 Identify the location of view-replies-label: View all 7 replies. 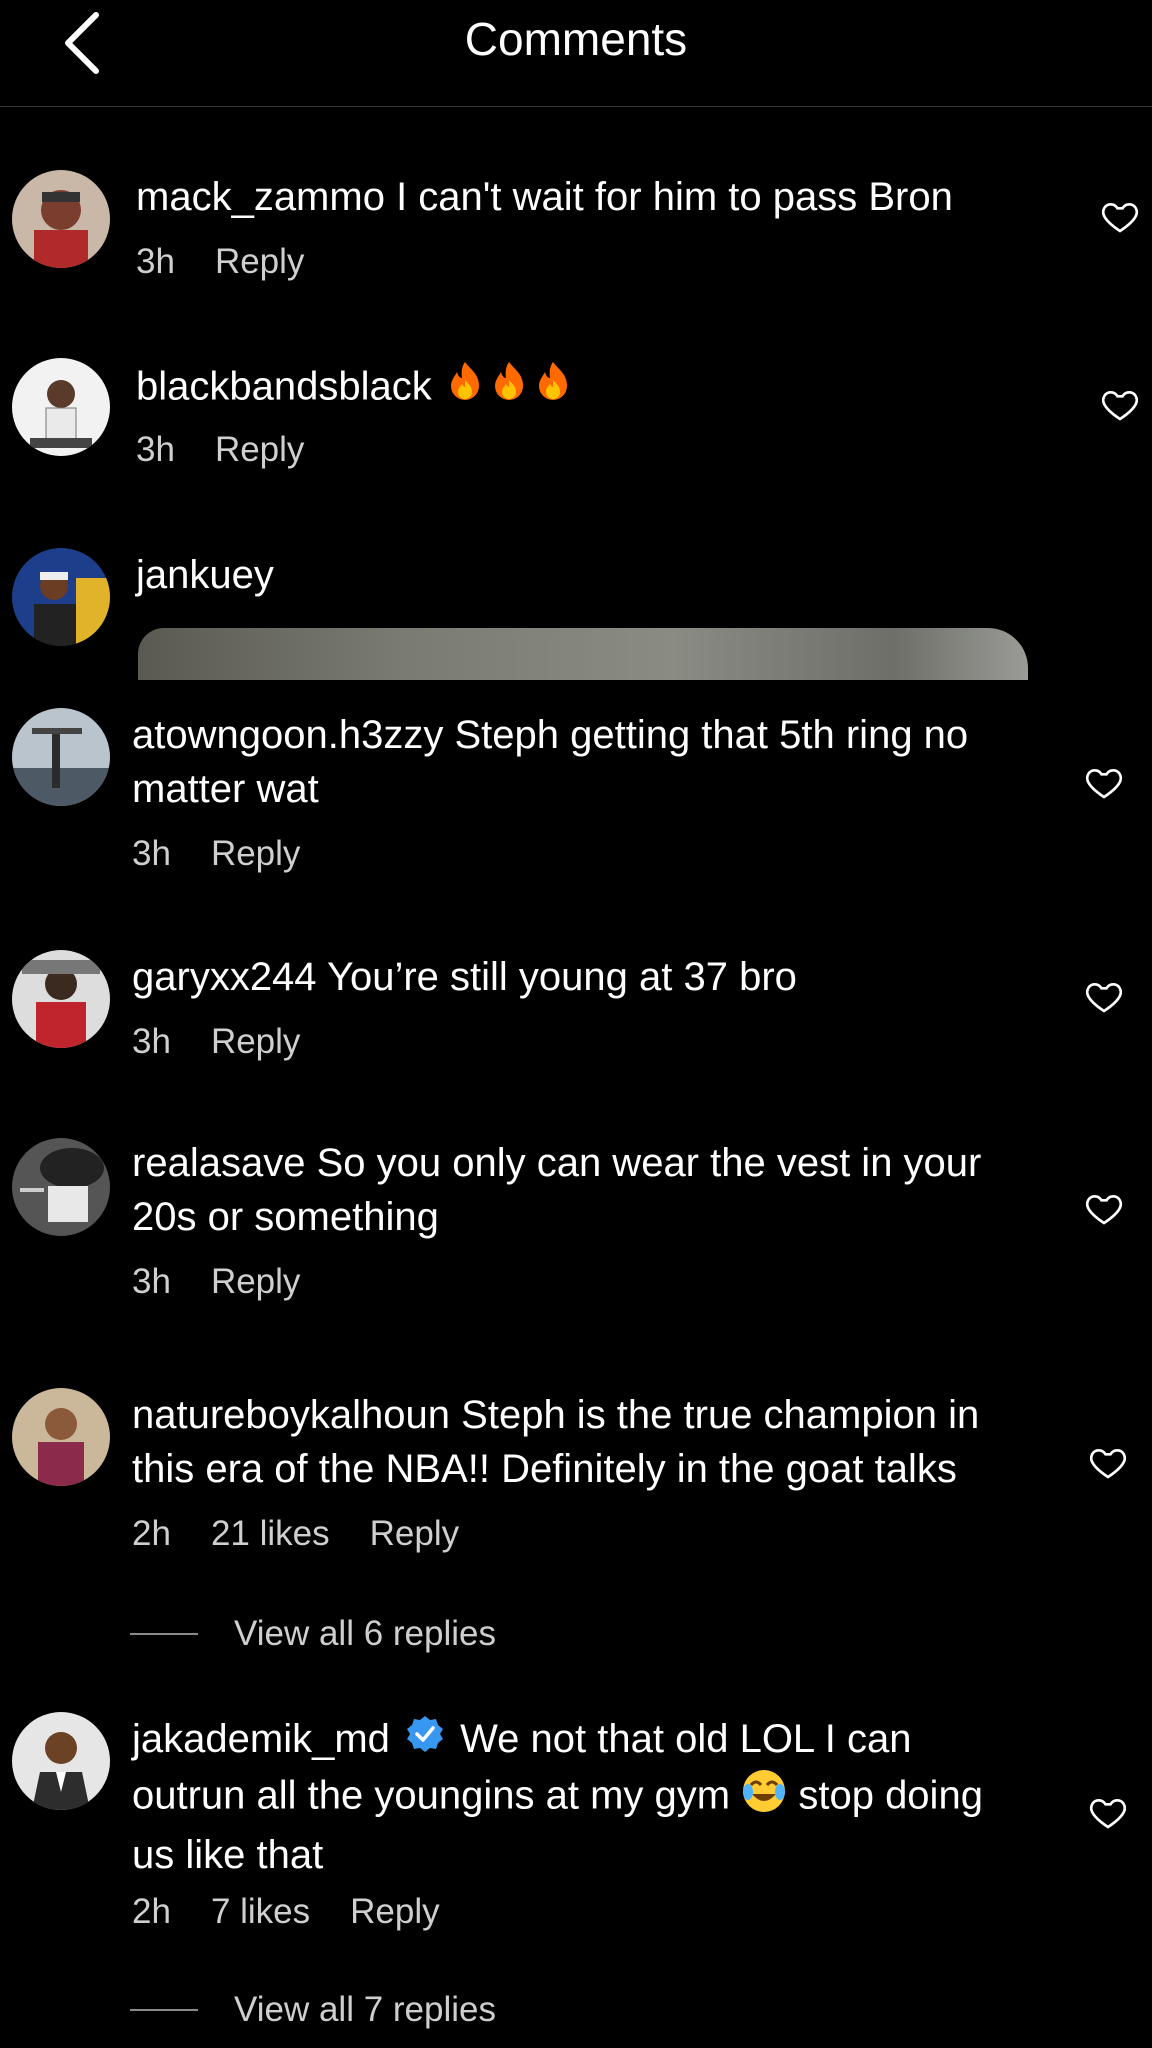
(365, 2009).